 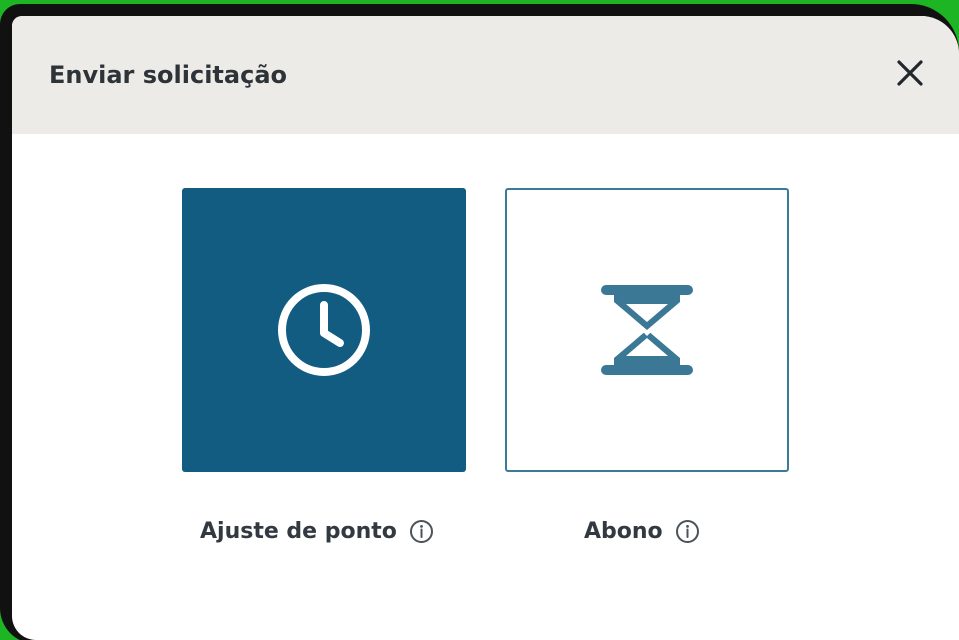 I want to click on abono-card, so click(x=647, y=330).